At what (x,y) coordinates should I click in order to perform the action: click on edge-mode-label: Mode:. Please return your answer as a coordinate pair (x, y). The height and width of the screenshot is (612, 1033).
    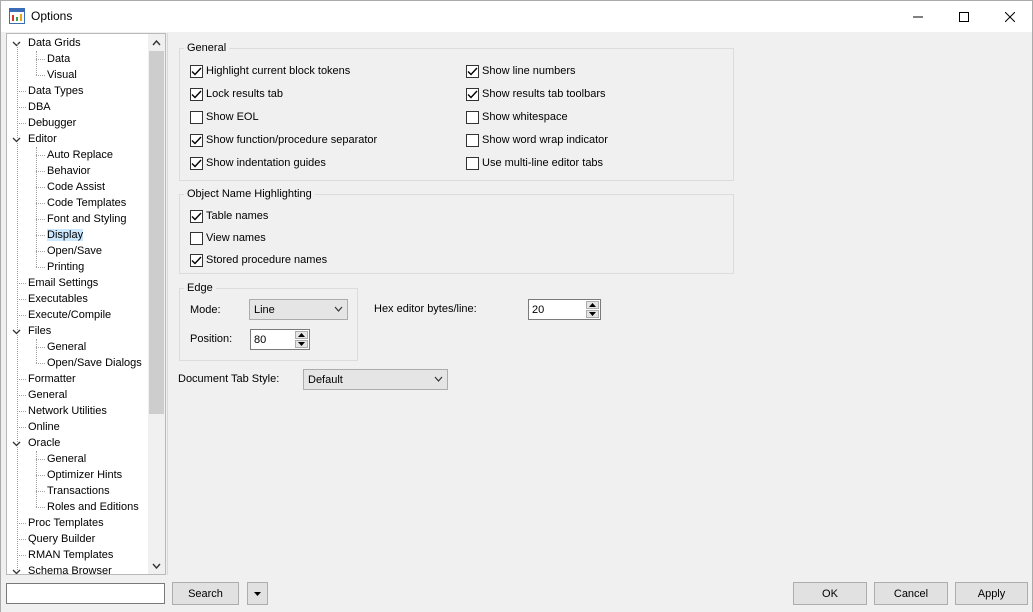
    Looking at the image, I should click on (205, 310).